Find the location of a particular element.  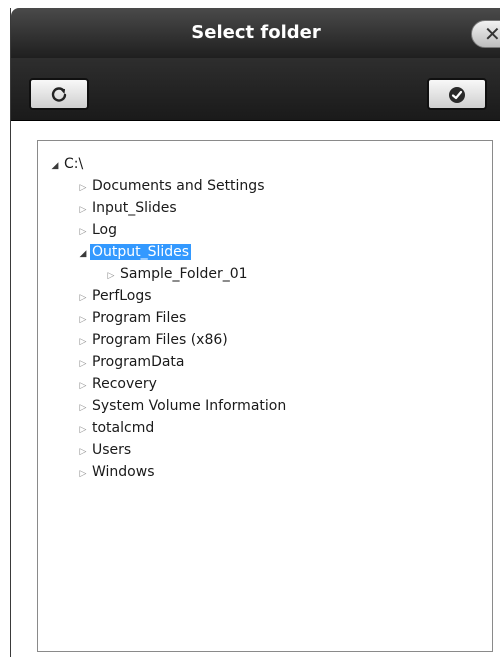

tree-node: ▷ Users is located at coordinates (104, 450).